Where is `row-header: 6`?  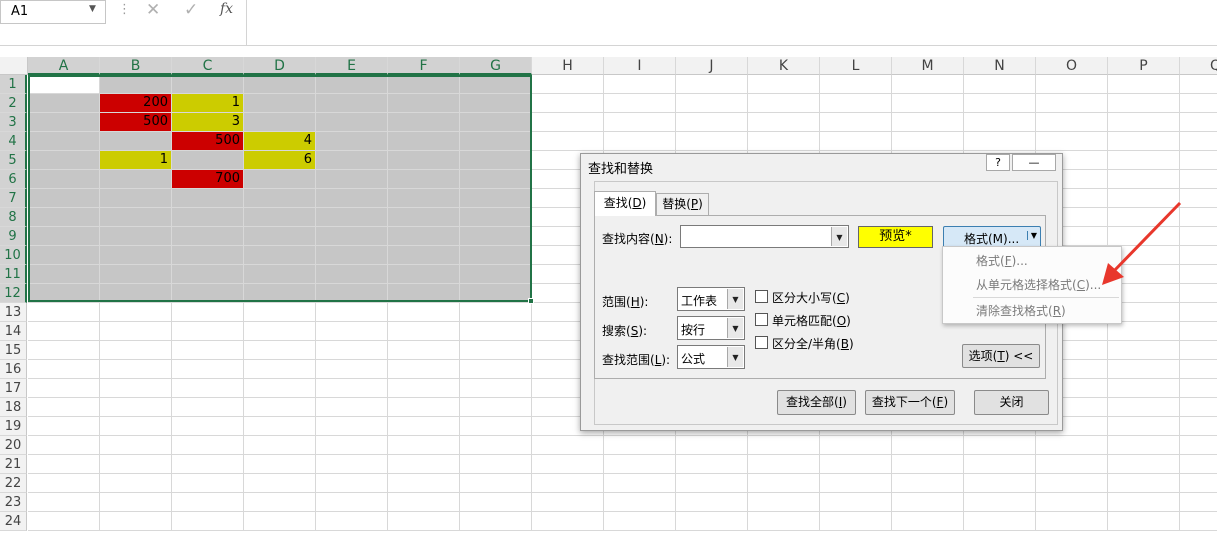
row-header: 6 is located at coordinates (13, 179).